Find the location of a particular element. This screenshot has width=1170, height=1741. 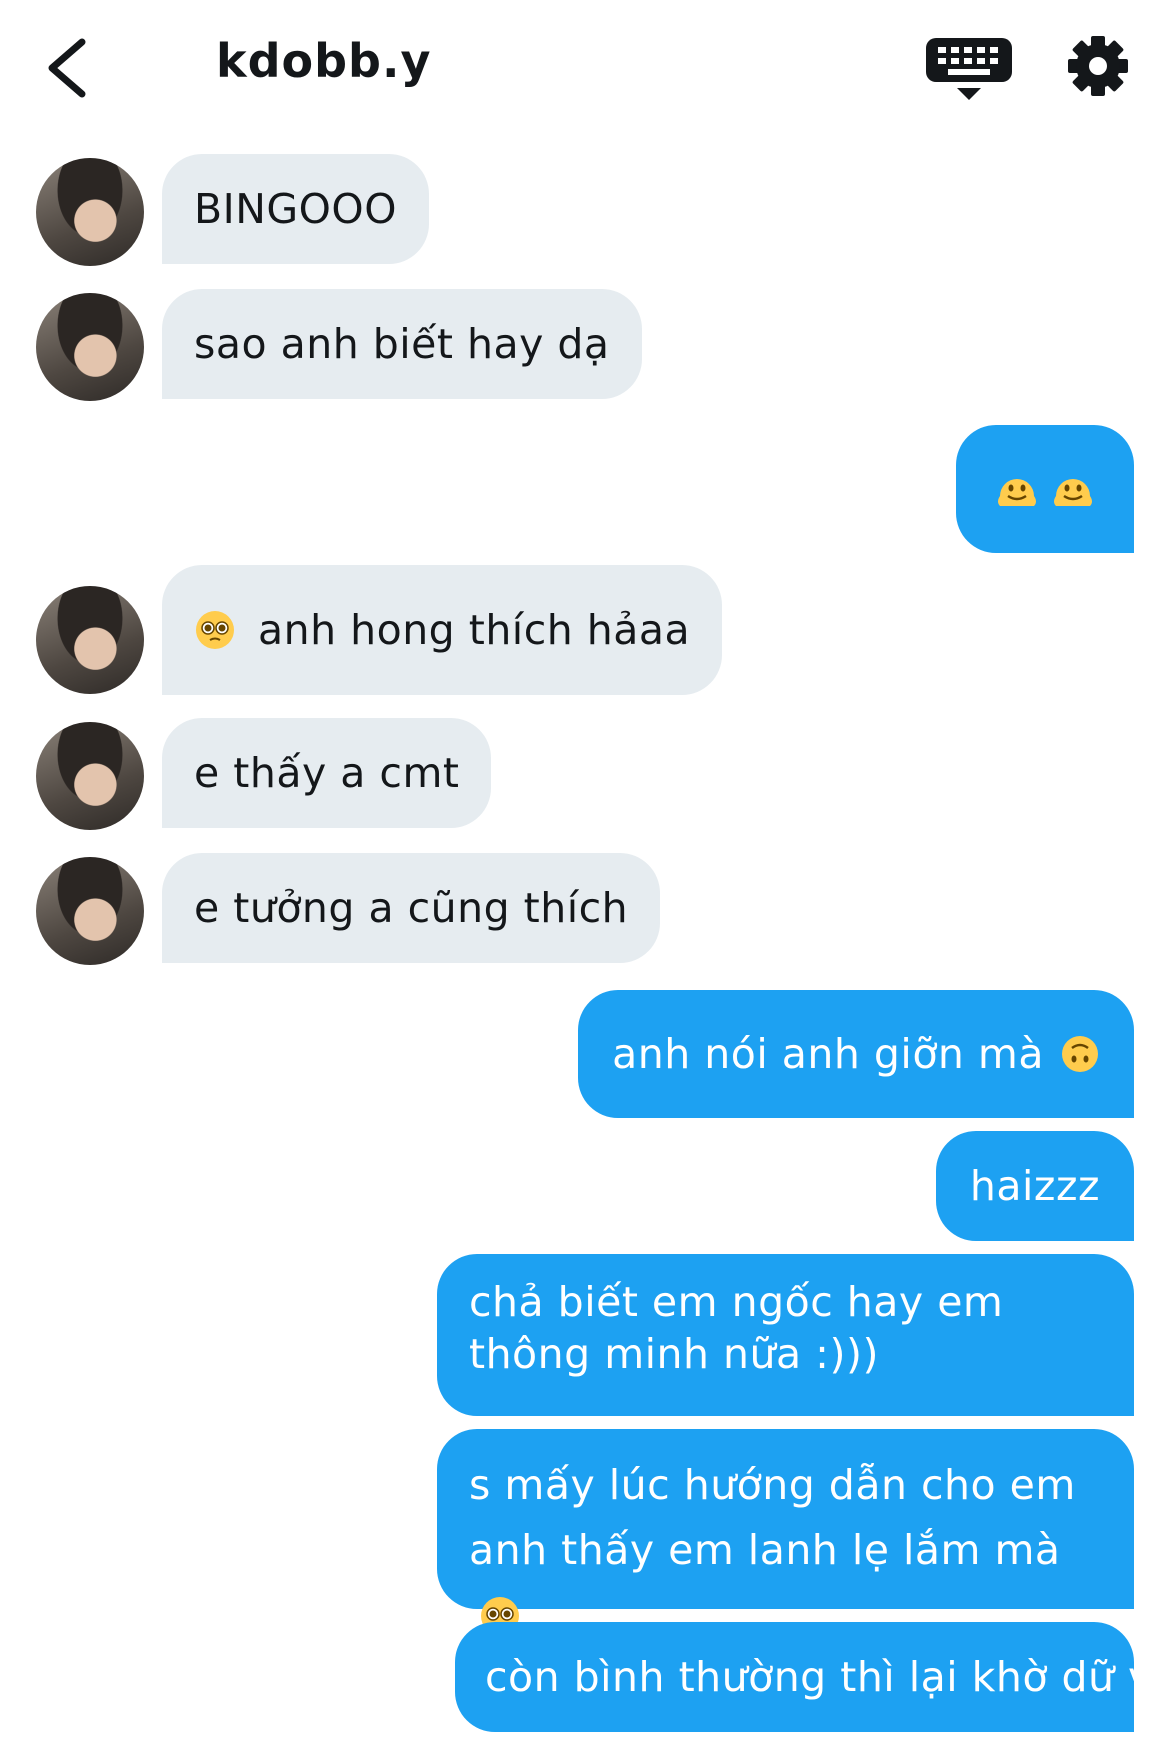

keyboard-toggle-button is located at coordinates (969, 68).